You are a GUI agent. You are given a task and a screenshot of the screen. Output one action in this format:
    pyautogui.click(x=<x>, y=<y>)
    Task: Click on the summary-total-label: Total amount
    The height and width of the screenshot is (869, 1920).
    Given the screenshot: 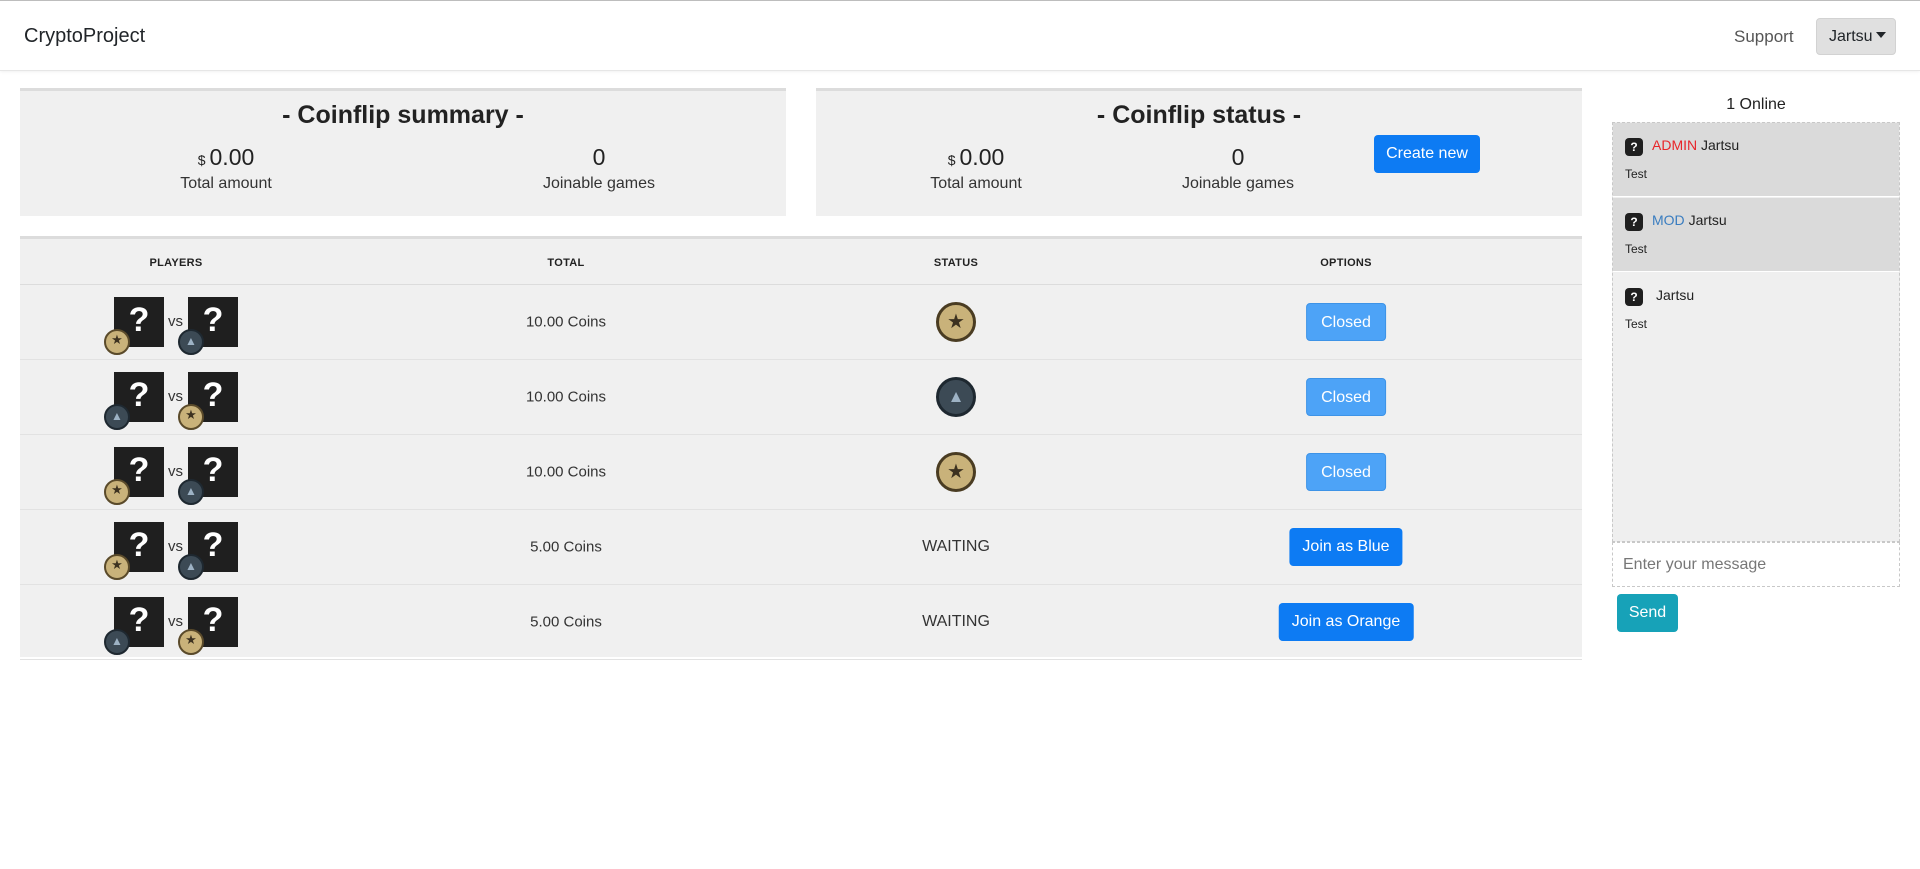 What is the action you would take?
    pyautogui.click(x=226, y=183)
    